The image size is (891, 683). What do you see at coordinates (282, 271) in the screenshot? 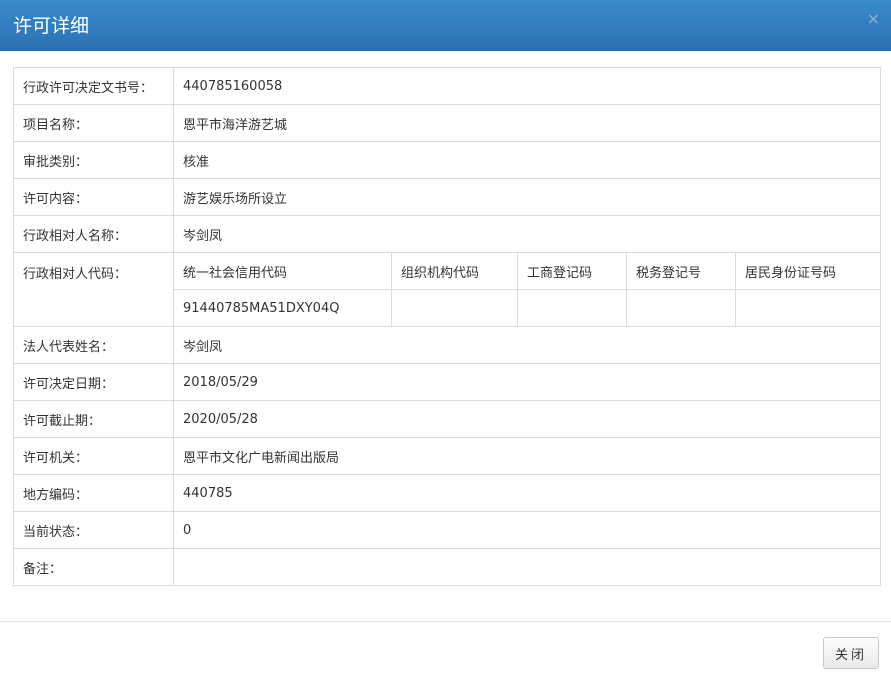
I see `credit-code-header: 统一社会信用代码` at bounding box center [282, 271].